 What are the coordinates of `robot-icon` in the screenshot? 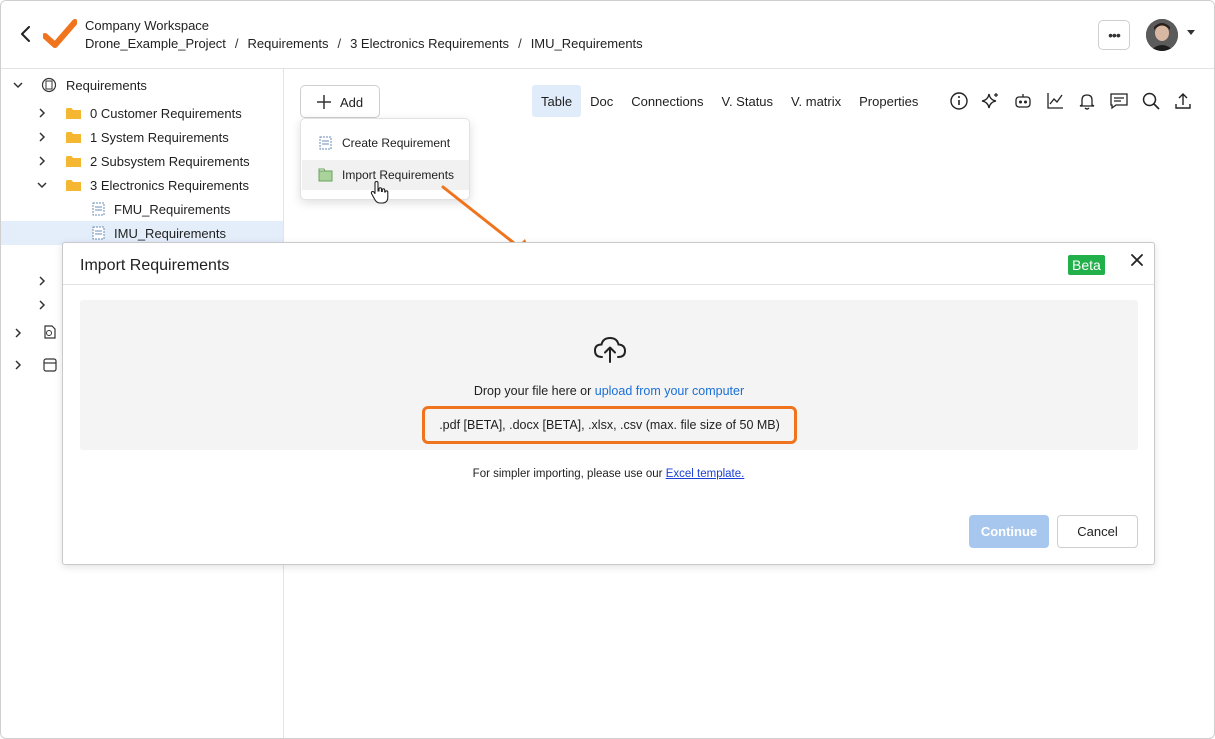 It's located at (1023, 101).